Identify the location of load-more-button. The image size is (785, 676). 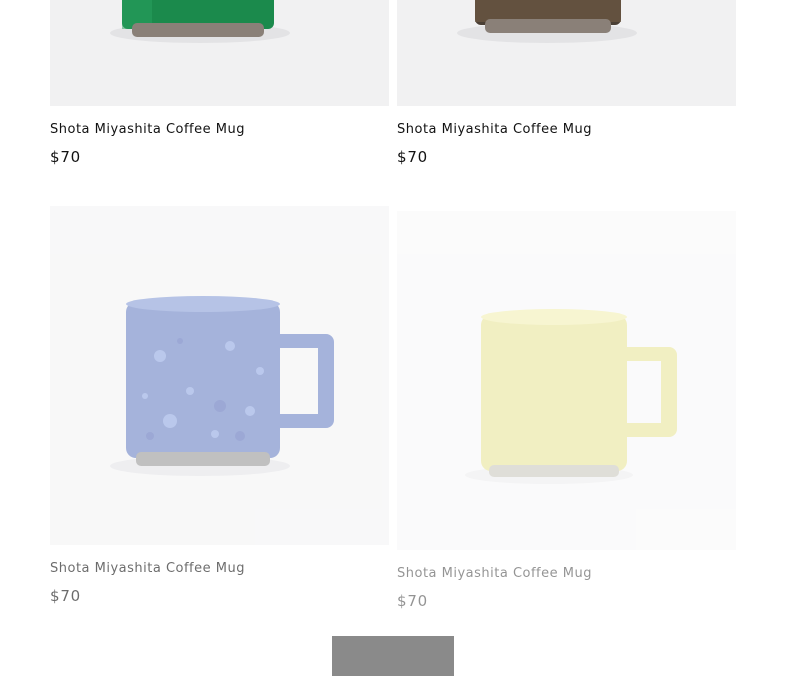
(393, 656).